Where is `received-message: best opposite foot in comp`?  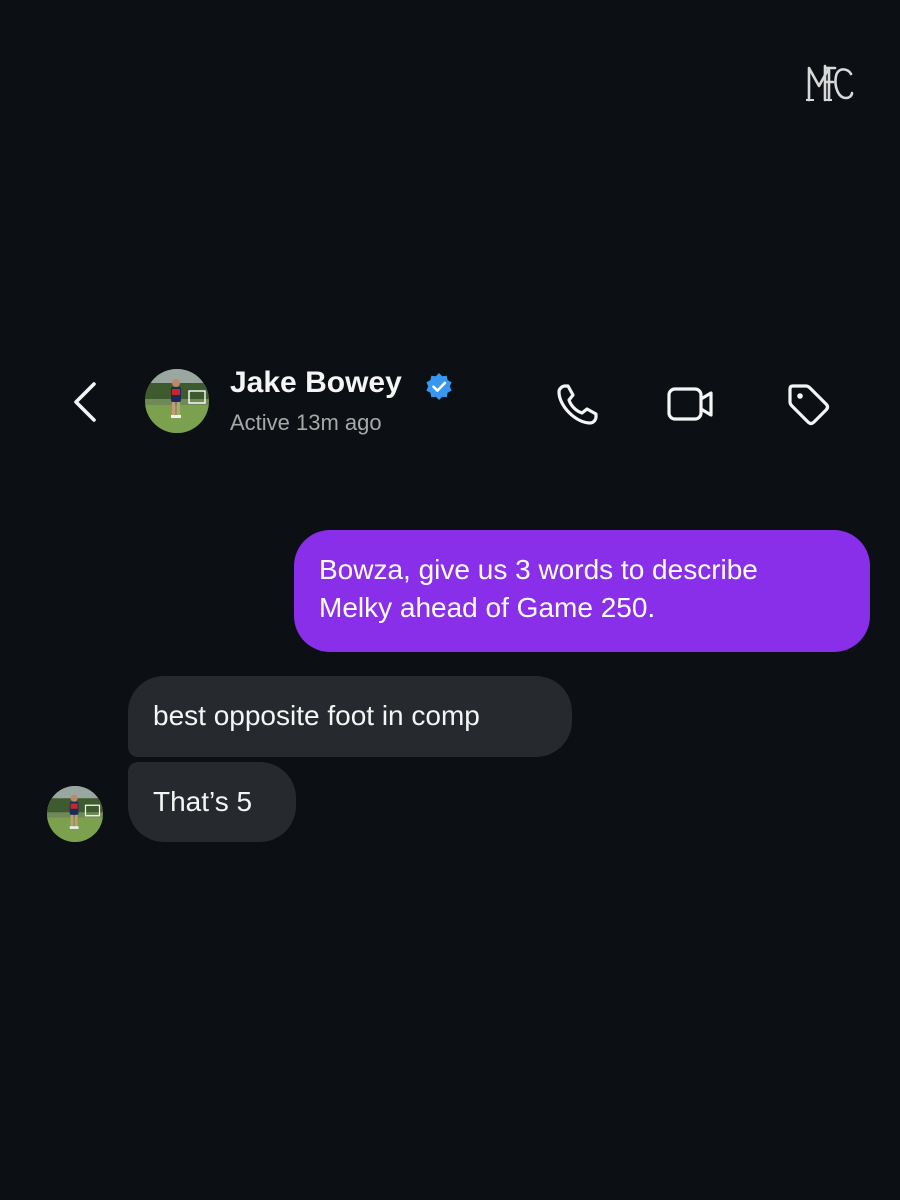 received-message: best opposite foot in comp is located at coordinates (350, 716).